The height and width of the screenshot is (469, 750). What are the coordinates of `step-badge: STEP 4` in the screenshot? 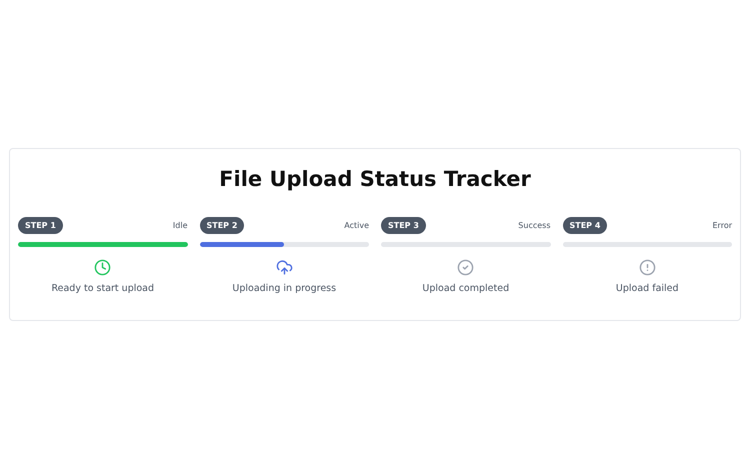 It's located at (585, 225).